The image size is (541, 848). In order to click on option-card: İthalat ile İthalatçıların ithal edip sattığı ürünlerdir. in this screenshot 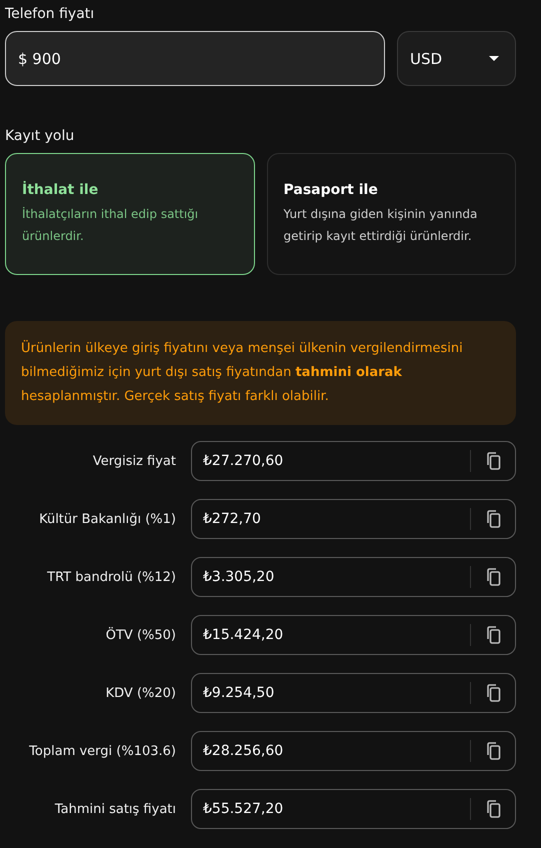, I will do `click(129, 214)`.